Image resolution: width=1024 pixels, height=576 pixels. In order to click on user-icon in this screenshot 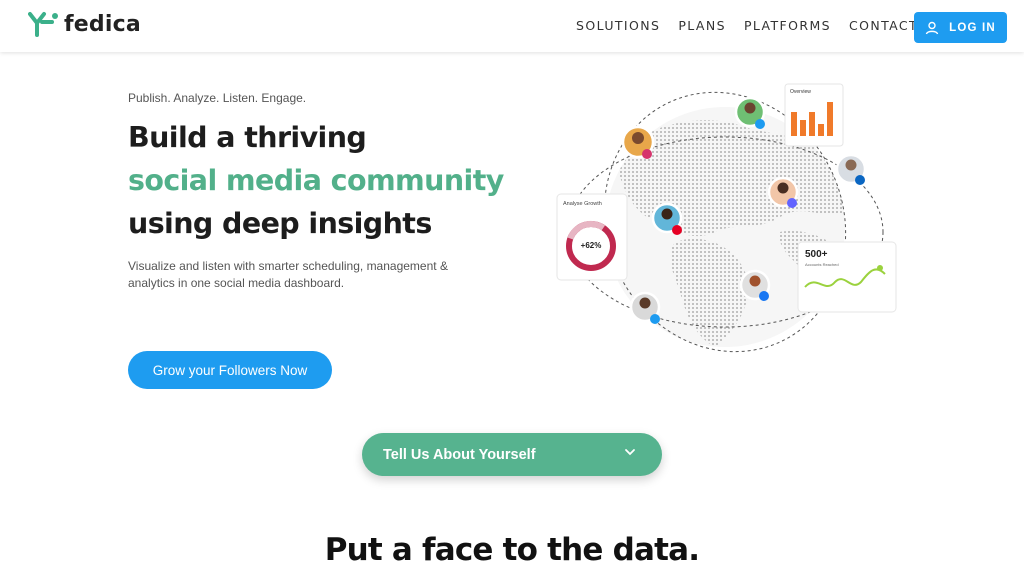, I will do `click(932, 27)`.